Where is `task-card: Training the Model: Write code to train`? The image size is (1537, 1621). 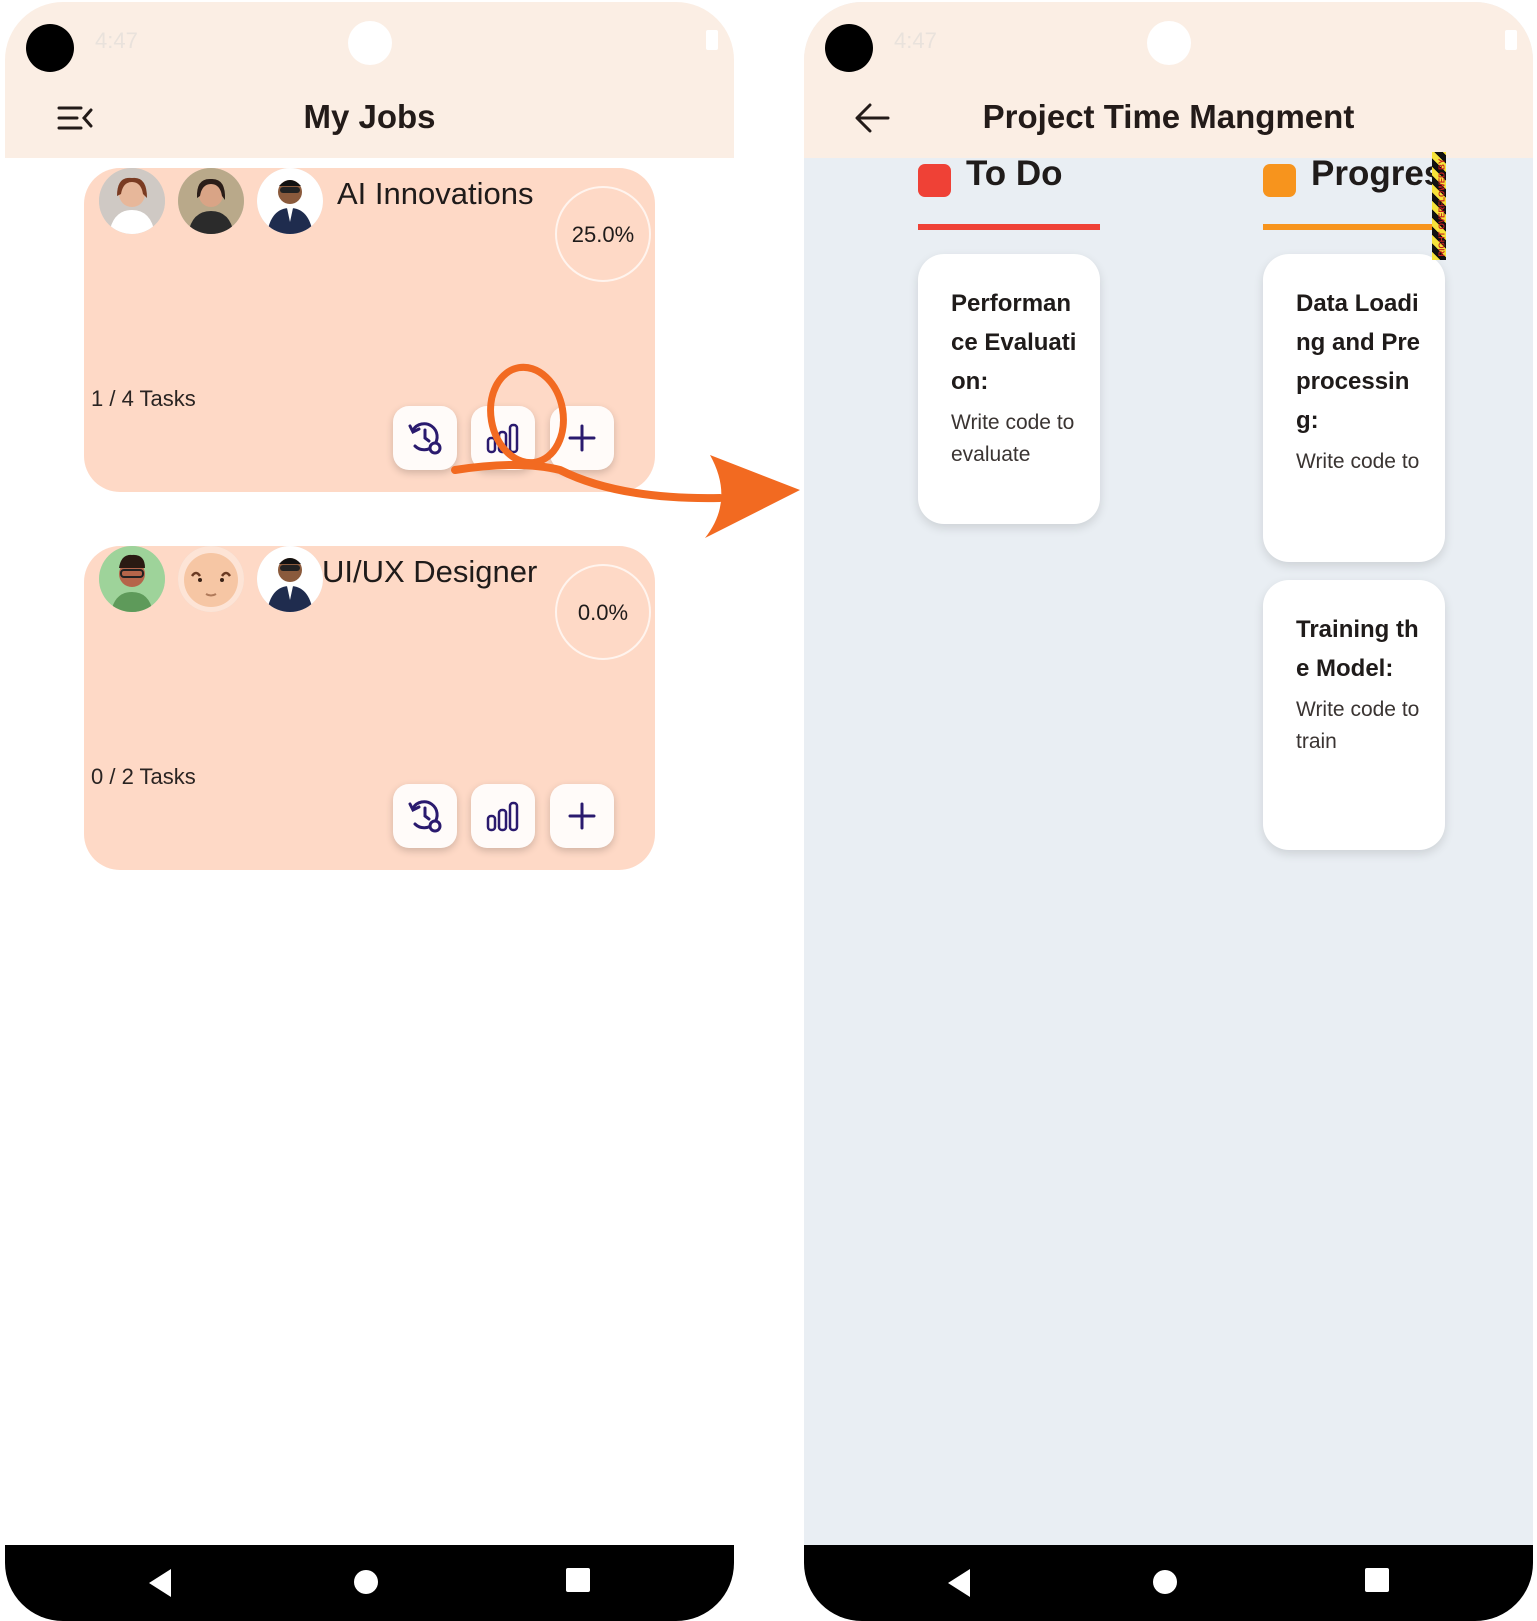 task-card: Training the Model: Write code to train is located at coordinates (1354, 715).